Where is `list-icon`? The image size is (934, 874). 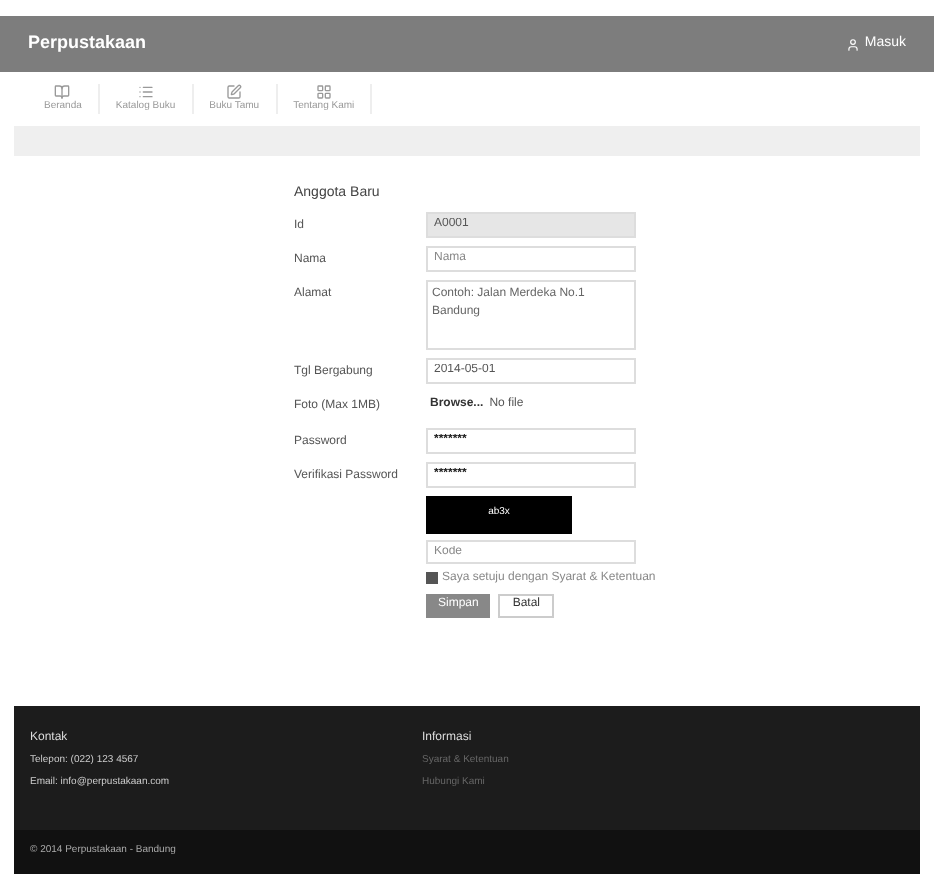
list-icon is located at coordinates (145, 91).